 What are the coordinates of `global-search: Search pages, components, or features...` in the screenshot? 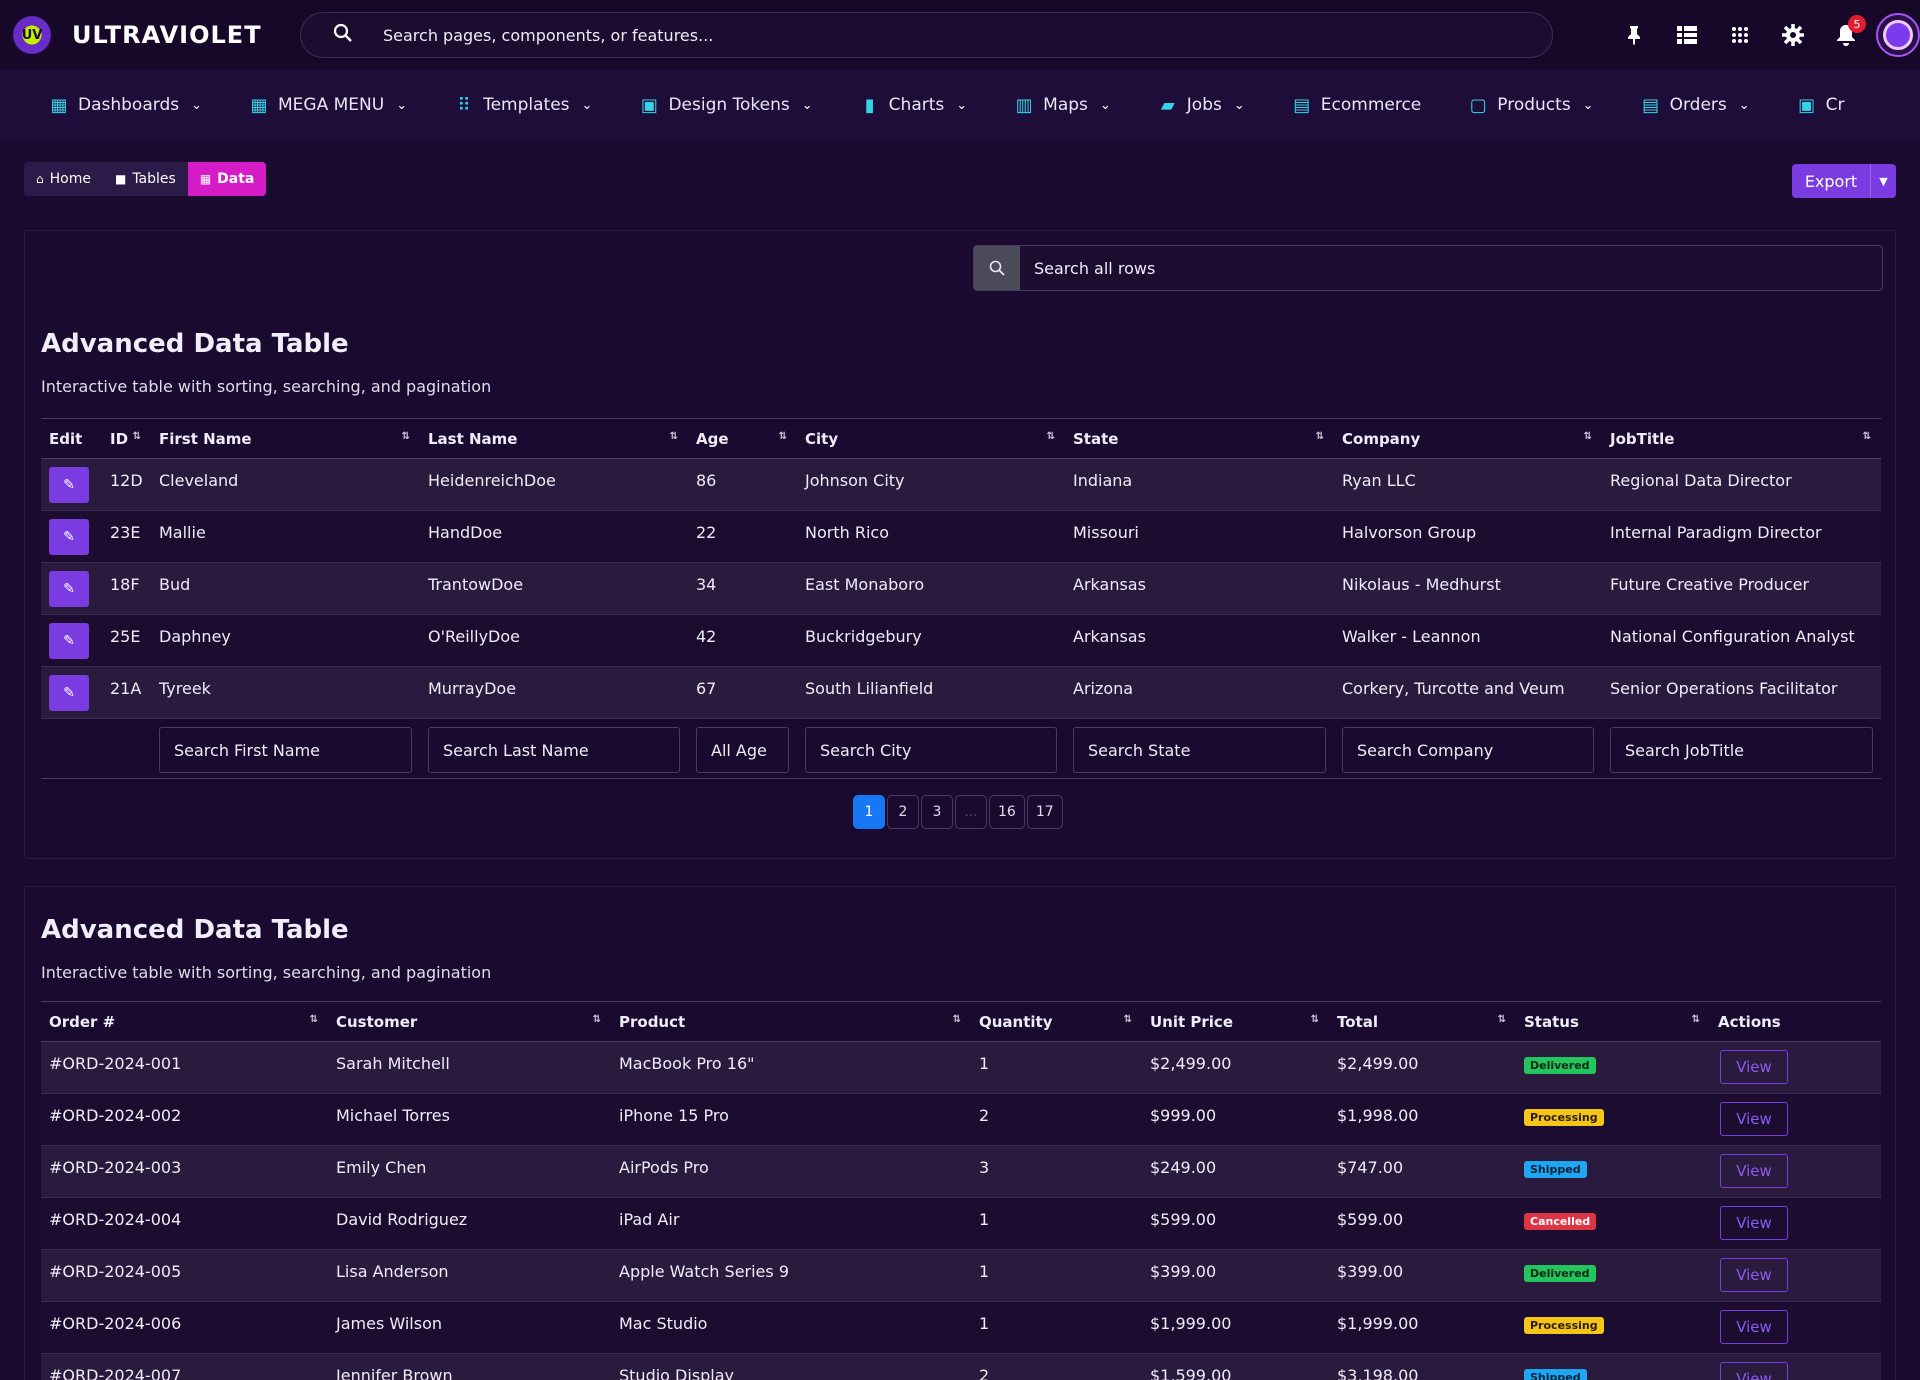 It's located at (926, 35).